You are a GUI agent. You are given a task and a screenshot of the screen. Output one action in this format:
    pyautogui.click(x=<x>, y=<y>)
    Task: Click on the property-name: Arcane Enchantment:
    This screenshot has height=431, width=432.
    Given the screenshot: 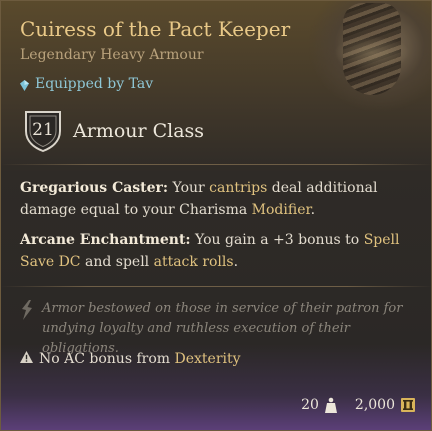 What is the action you would take?
    pyautogui.click(x=105, y=240)
    